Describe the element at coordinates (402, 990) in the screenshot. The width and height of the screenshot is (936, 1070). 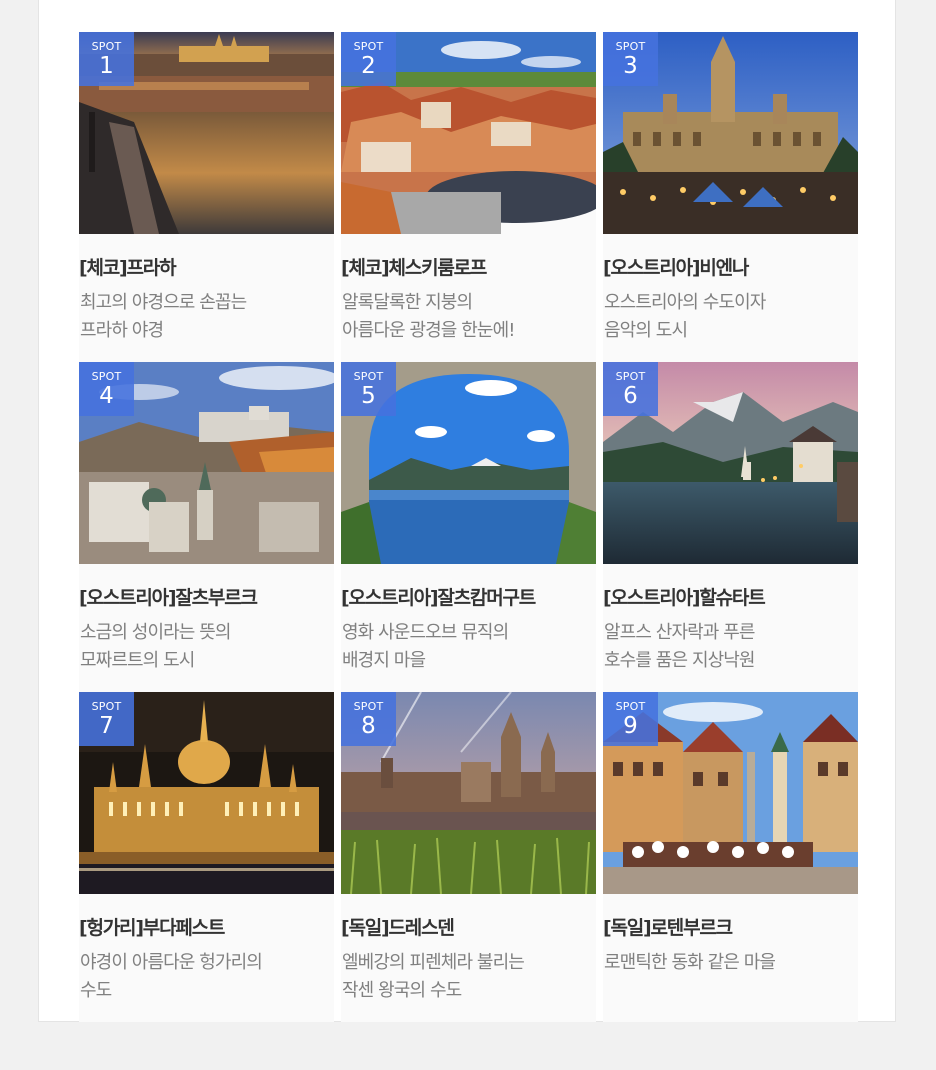
I see `spot-description-line: 작센 왕국의 수도` at that location.